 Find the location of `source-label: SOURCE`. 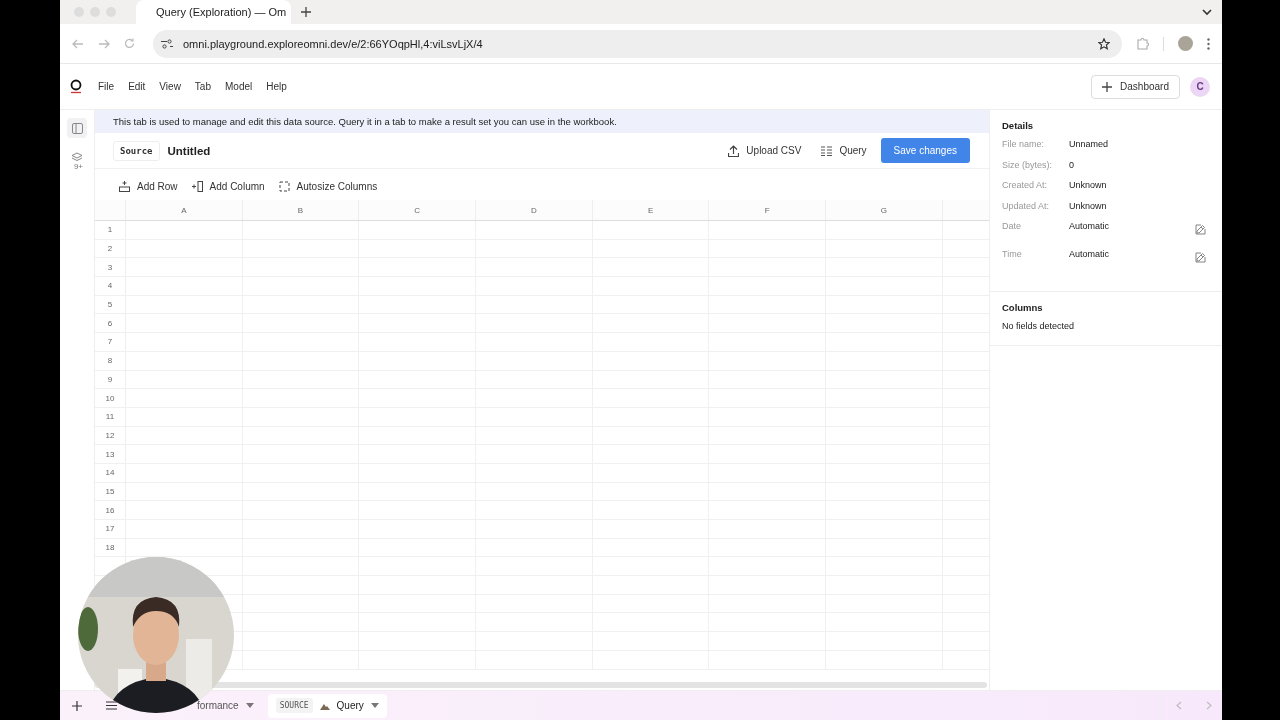

source-label: SOURCE is located at coordinates (294, 705).